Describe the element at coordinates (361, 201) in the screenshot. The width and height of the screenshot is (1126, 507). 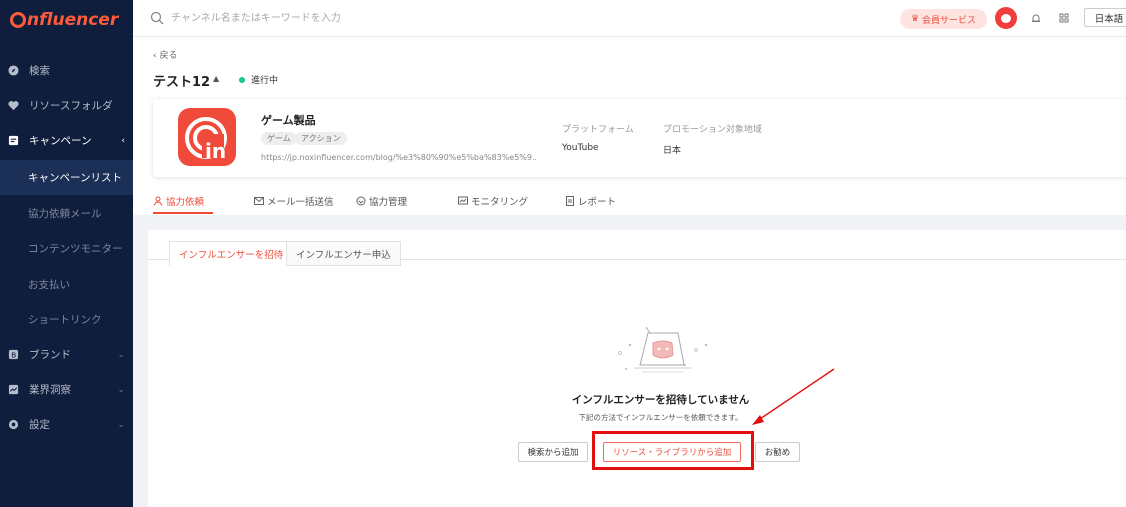
I see `handshake-icon` at that location.